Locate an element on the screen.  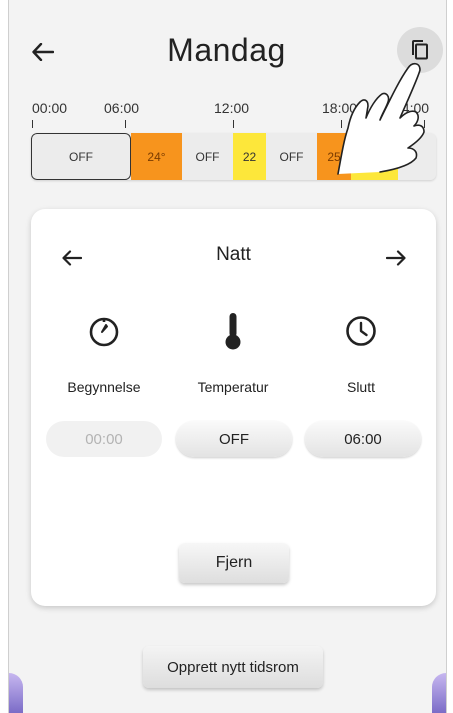
end-label: Slutt is located at coordinates (360, 387).